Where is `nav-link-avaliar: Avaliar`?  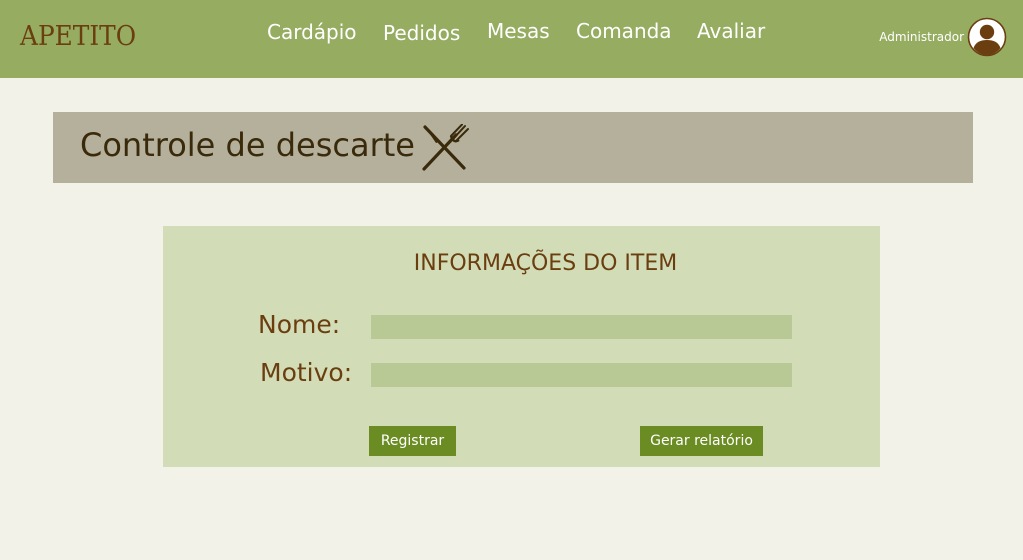
nav-link-avaliar: Avaliar is located at coordinates (731, 31).